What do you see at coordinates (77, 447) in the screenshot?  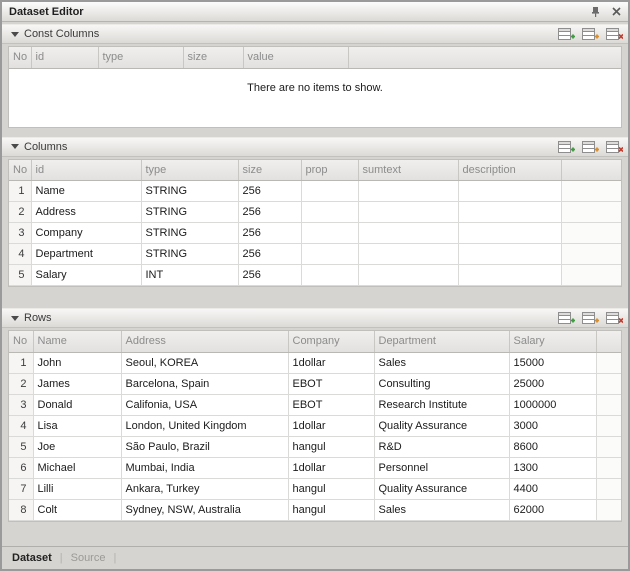 I see `cell: Joe` at bounding box center [77, 447].